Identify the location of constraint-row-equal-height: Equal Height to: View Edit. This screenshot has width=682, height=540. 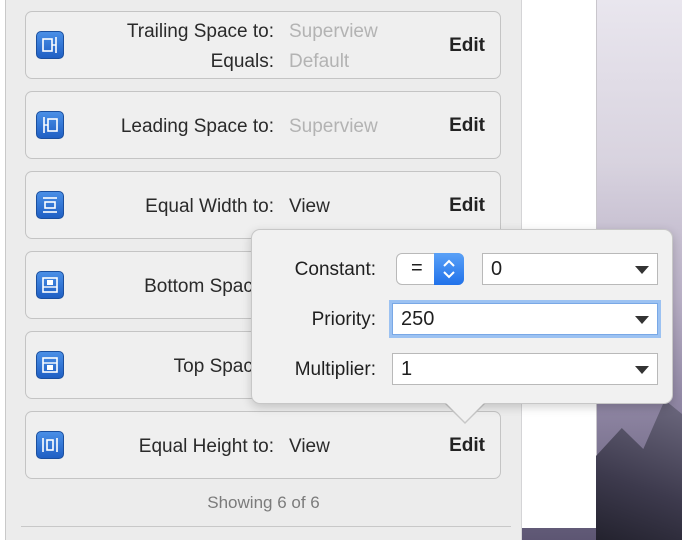
(263, 445).